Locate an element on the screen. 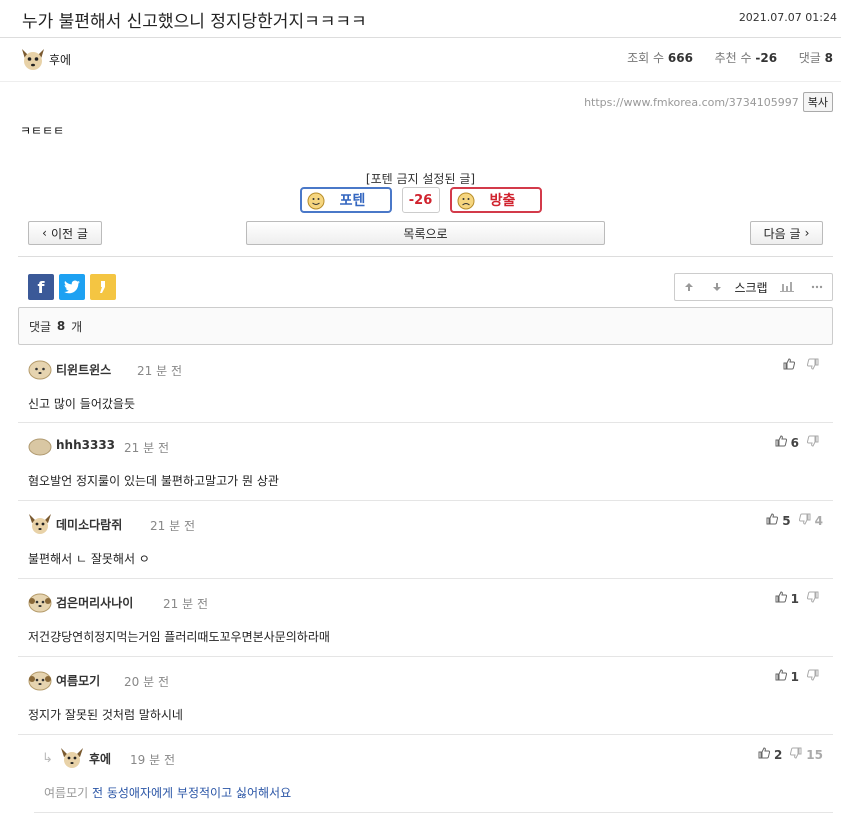 This screenshot has height=818, width=841. comment-text: 여름모기 전 동성애자에게 부정적이고 싫어해서요 is located at coordinates (167, 792).